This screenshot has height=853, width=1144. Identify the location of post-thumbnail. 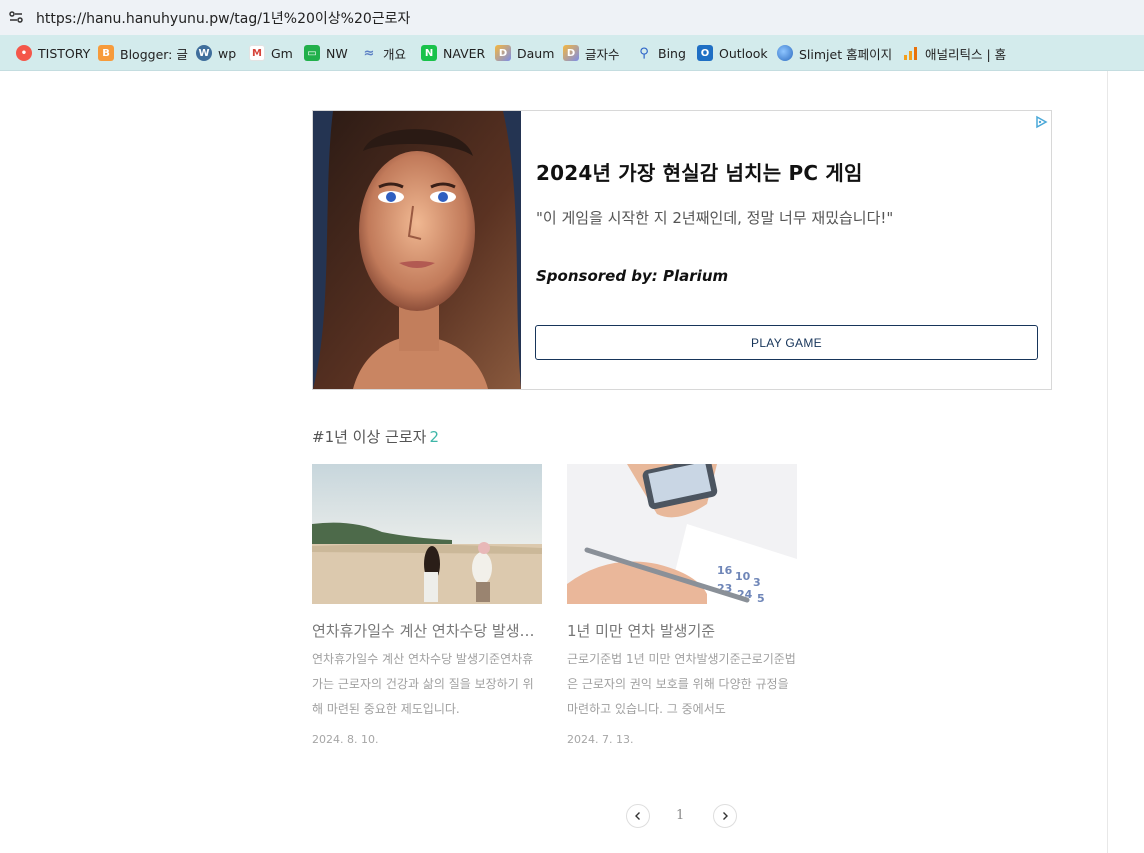
(427, 534).